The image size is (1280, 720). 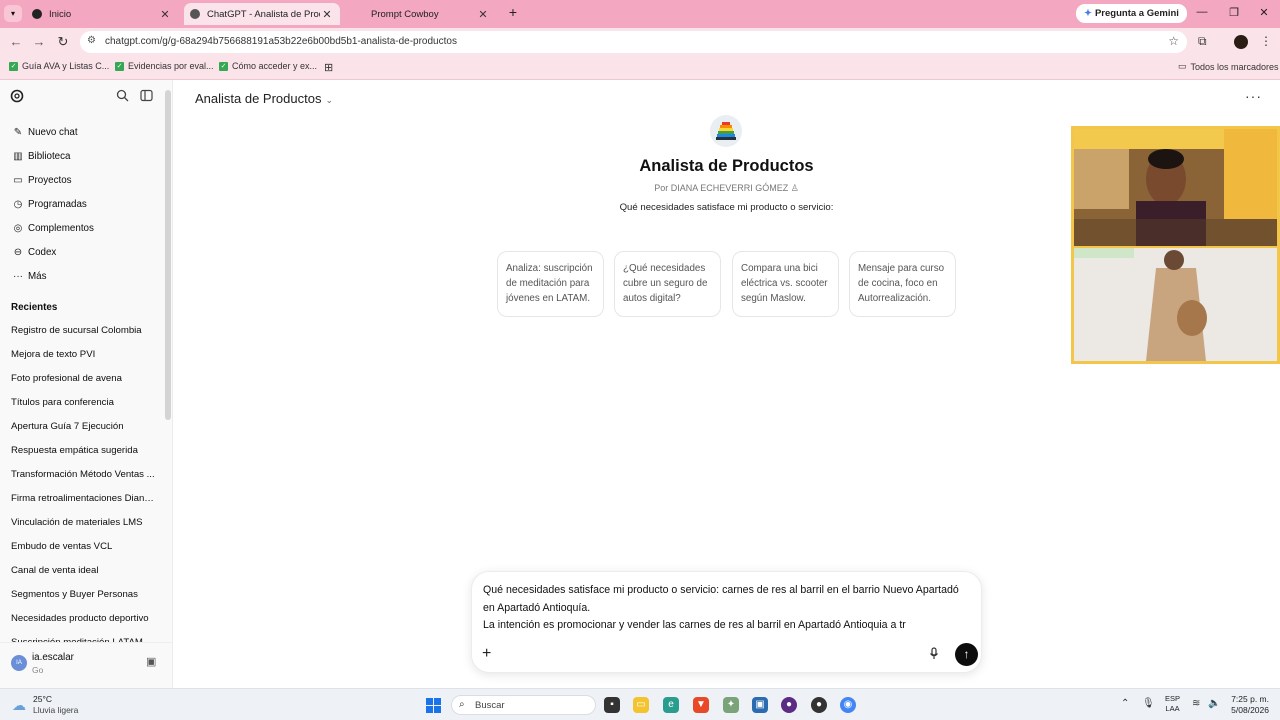 What do you see at coordinates (17, 97) in the screenshot?
I see `openai-logo-icon` at bounding box center [17, 97].